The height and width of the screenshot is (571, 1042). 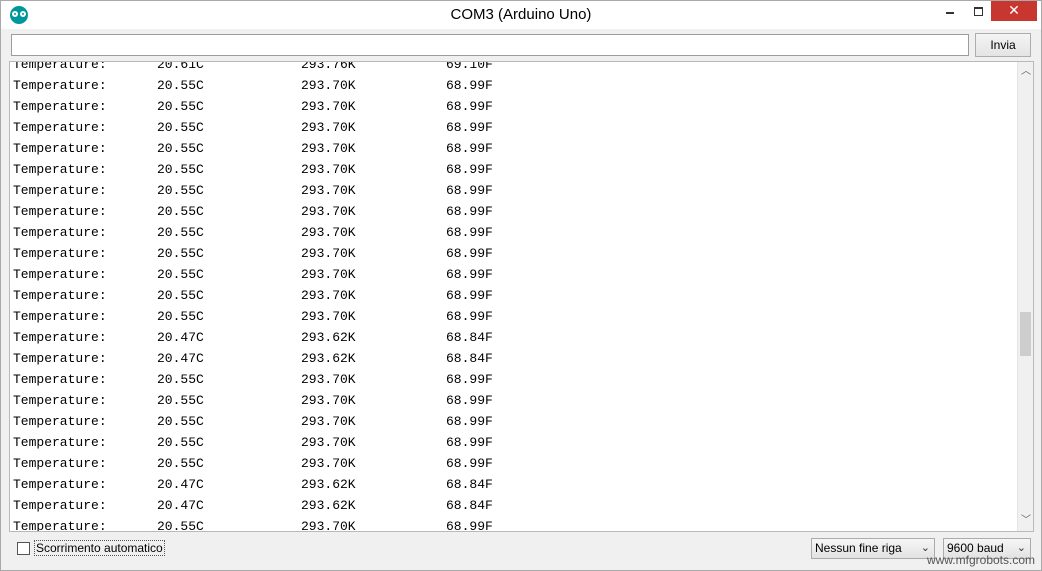 What do you see at coordinates (950, 11) in the screenshot?
I see `minimize-button` at bounding box center [950, 11].